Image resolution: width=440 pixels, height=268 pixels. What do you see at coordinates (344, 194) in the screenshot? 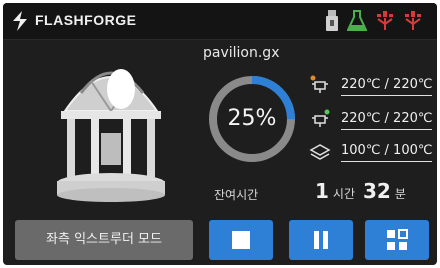
I see `hours-unit: 시간` at bounding box center [344, 194].